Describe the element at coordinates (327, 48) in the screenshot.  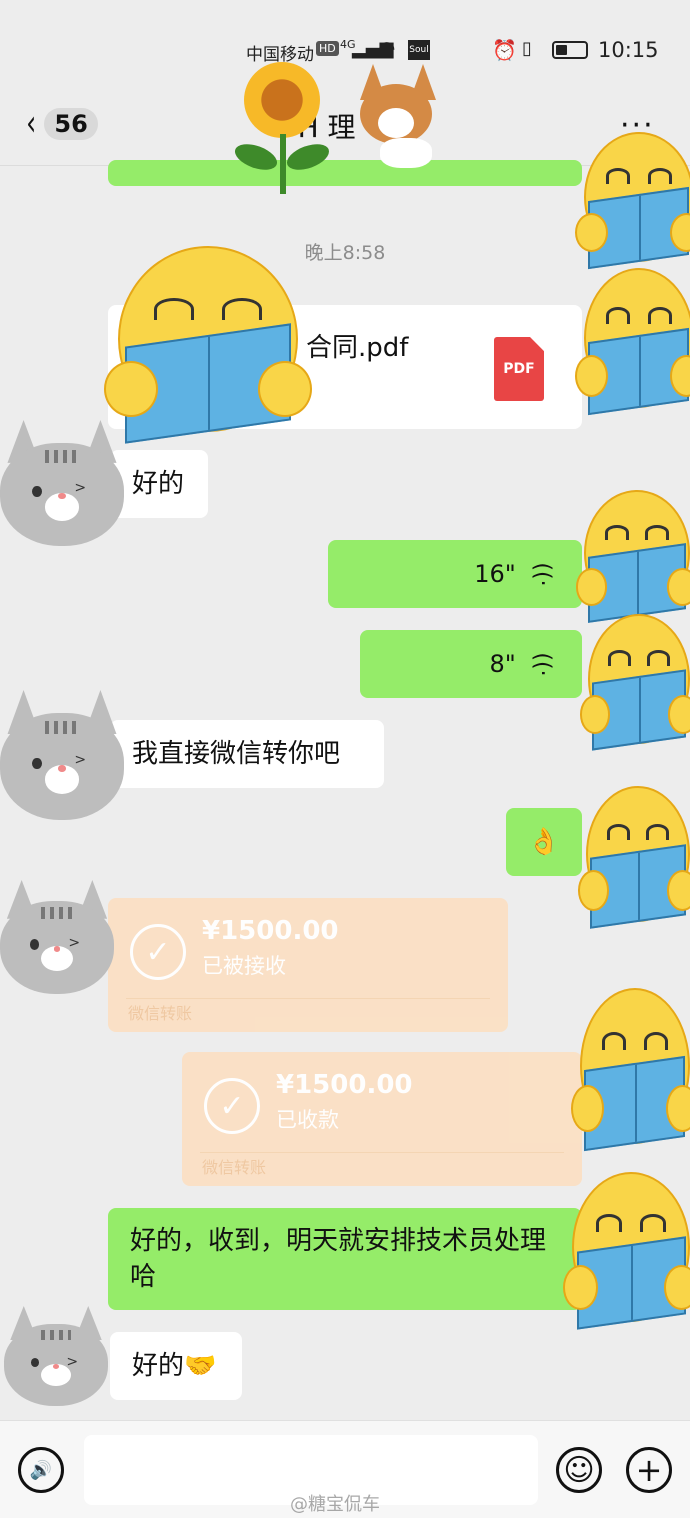
I see `hd-badge: HD` at that location.